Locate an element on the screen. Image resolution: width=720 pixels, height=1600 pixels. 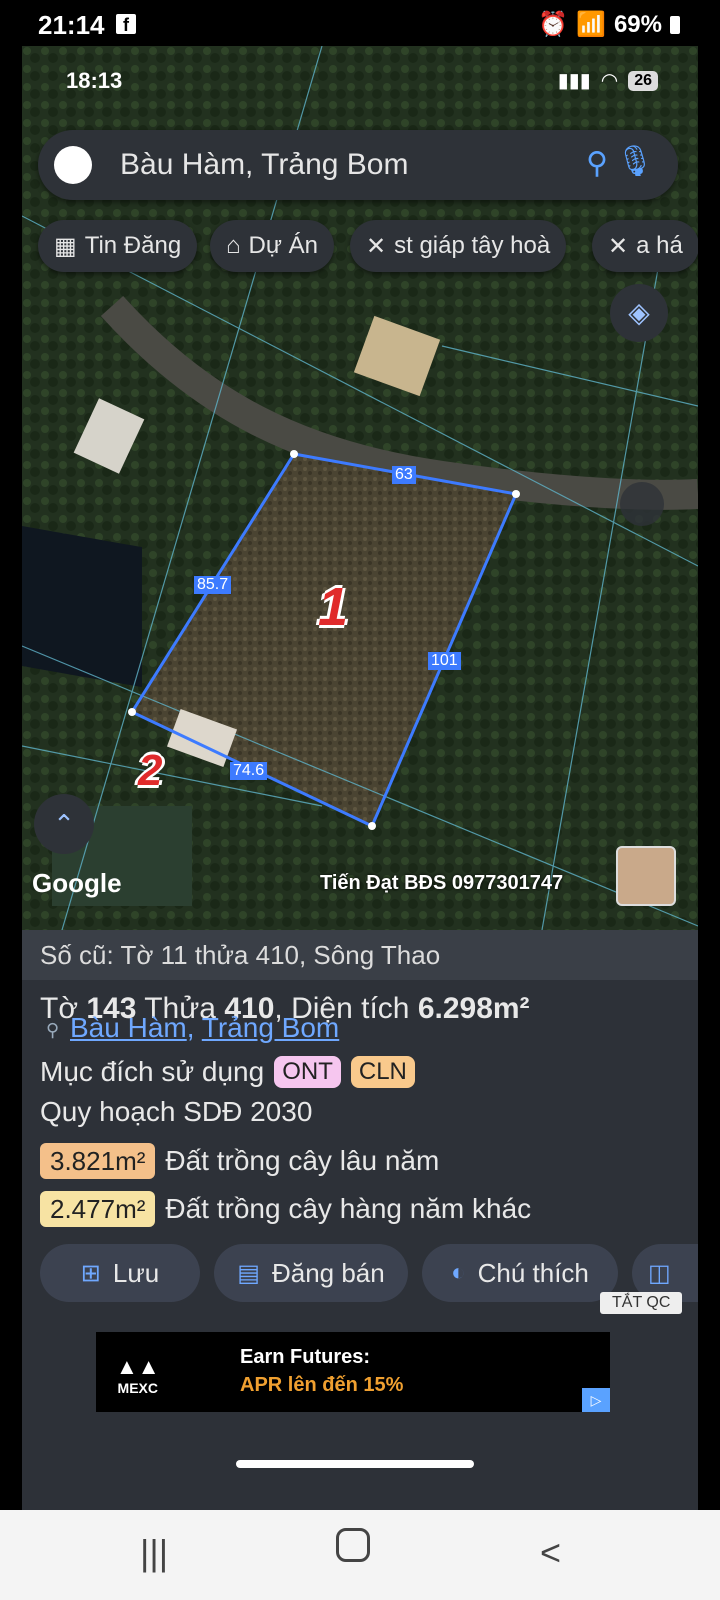
planning-title: Quy hoạch SDĐ 2030 is located at coordinates (176, 1111).